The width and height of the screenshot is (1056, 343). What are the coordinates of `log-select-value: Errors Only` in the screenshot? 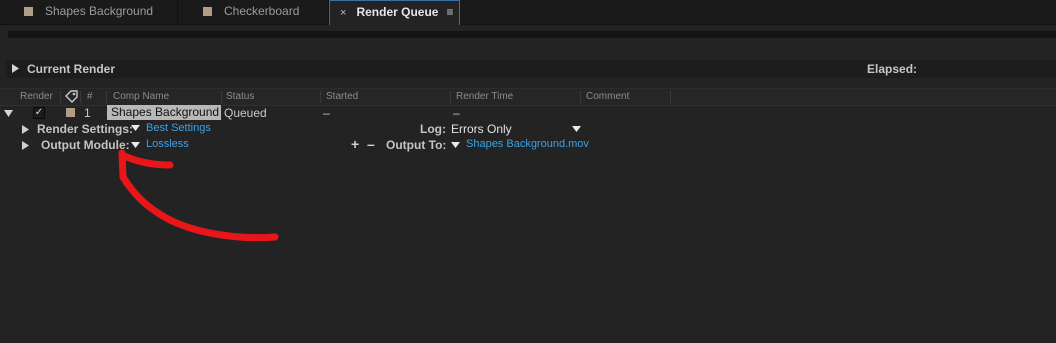 It's located at (481, 129).